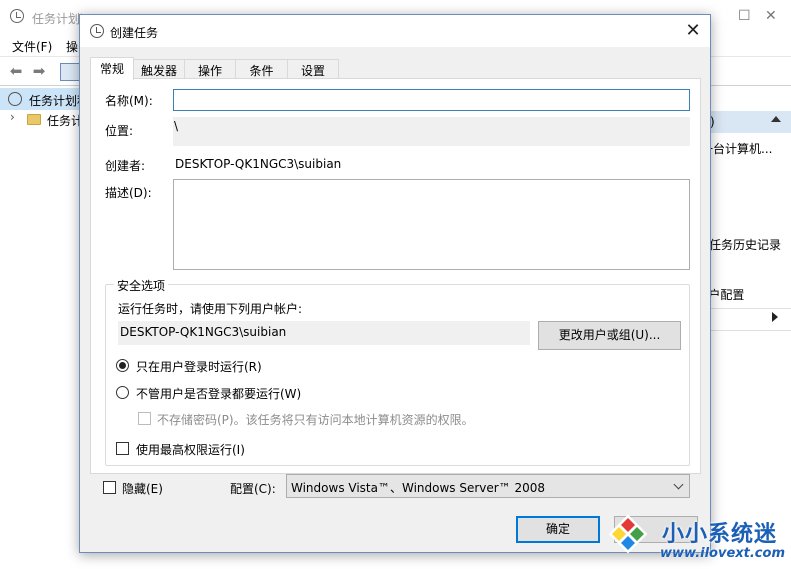 The width and height of the screenshot is (791, 569). Describe the element at coordinates (253, 489) in the screenshot. I see `configure-label: 配置(C):` at that location.